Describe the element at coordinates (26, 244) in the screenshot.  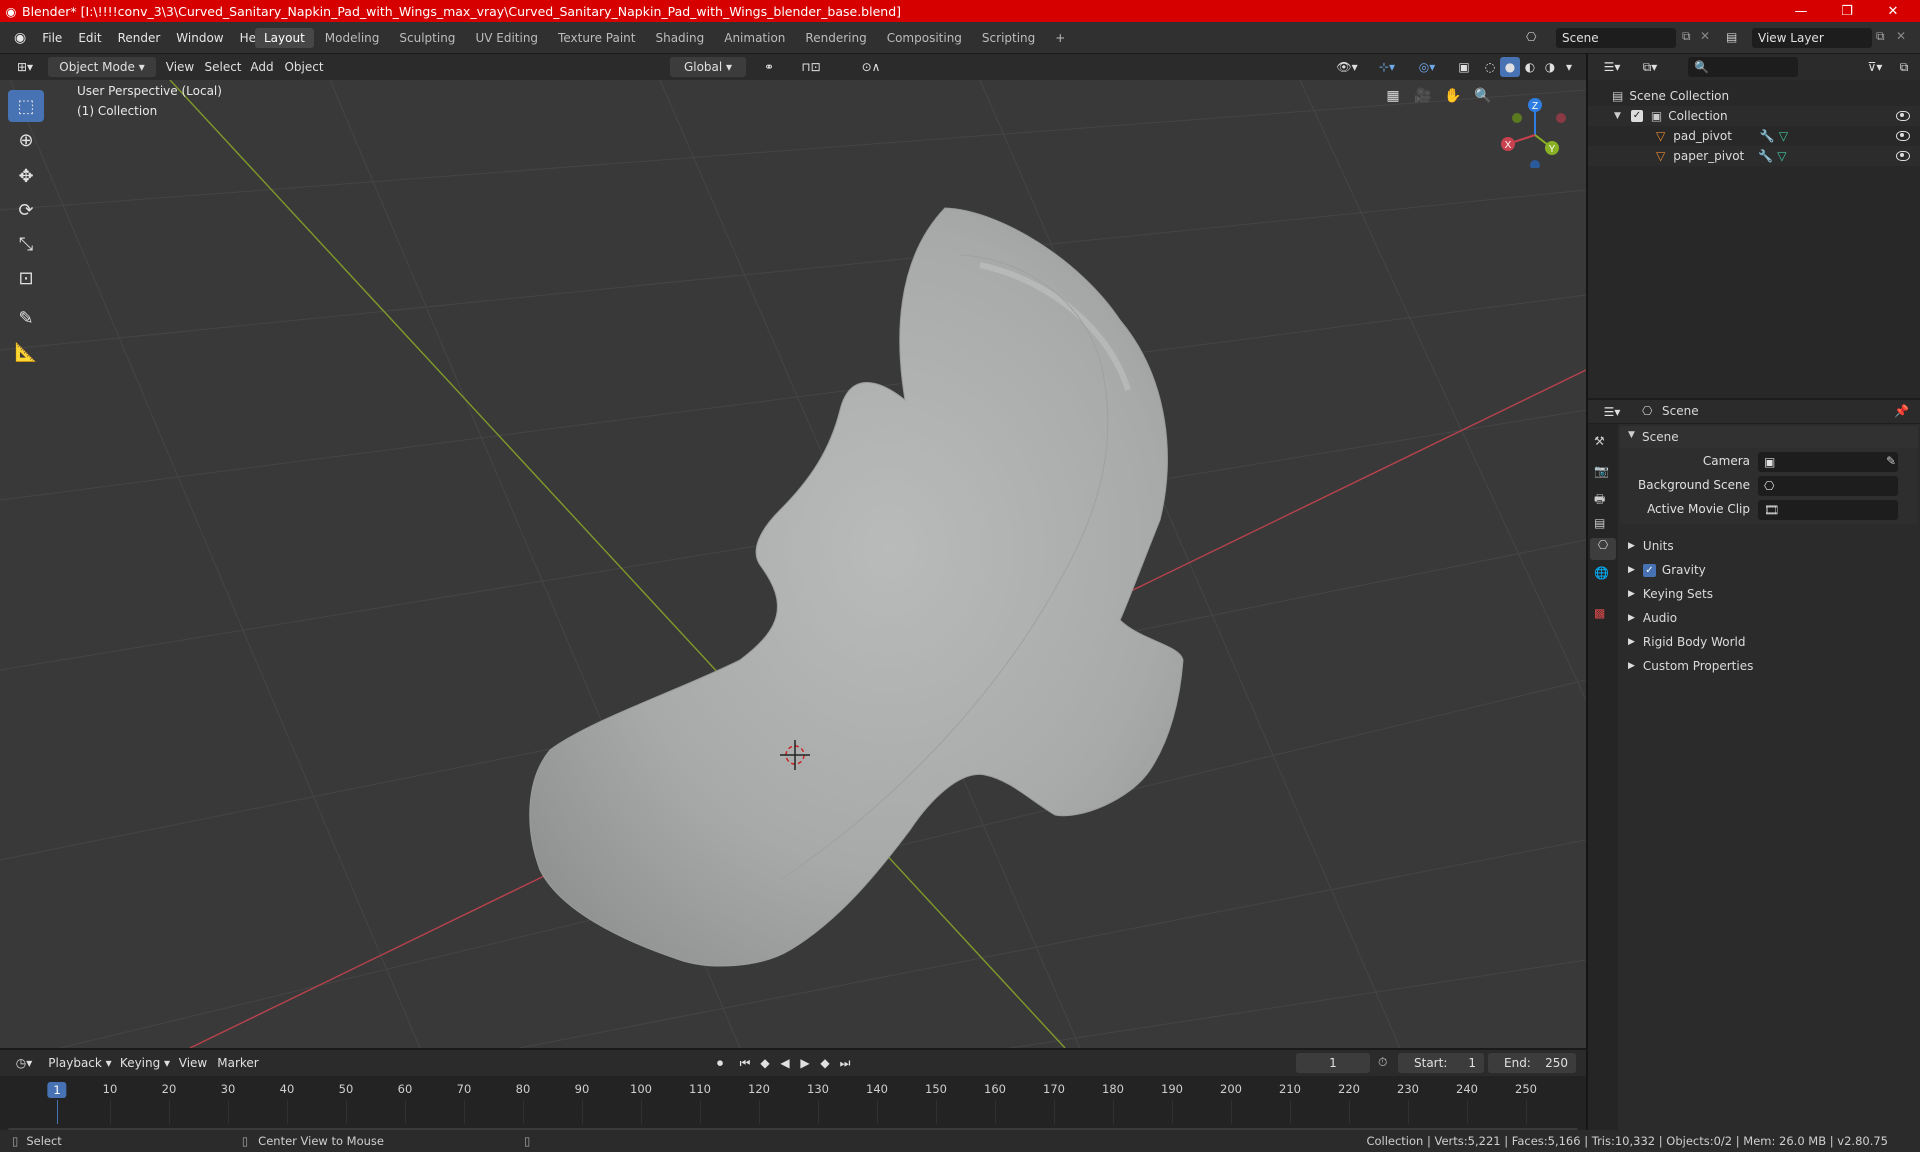
I see `scale-tool-icon: ⤡` at that location.